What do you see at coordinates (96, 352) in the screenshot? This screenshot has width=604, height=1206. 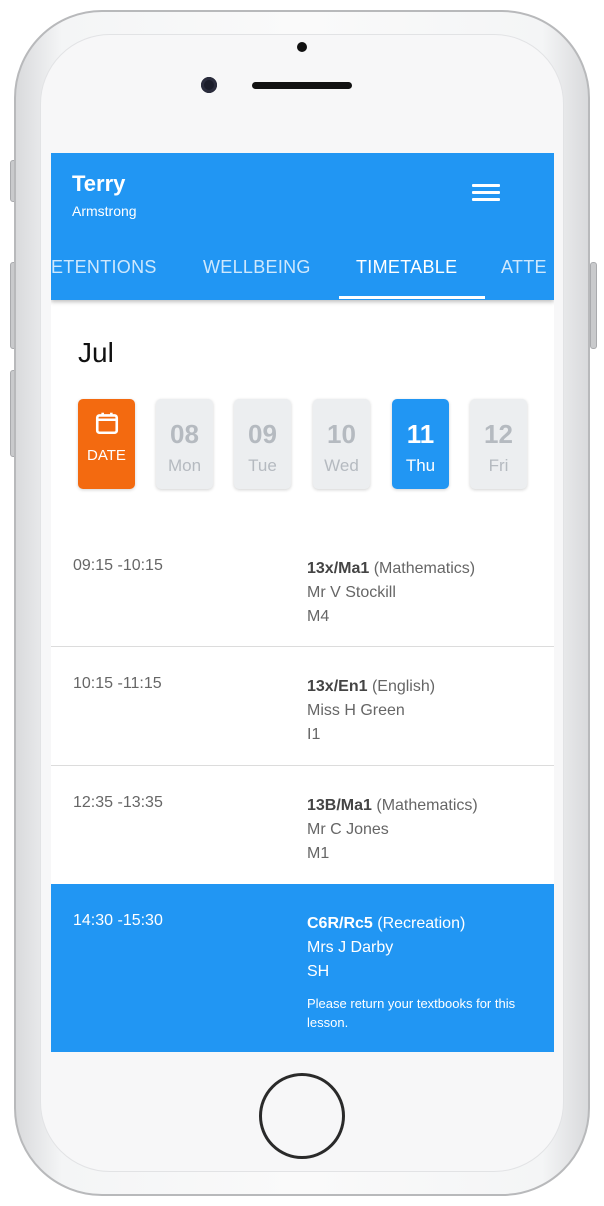 I see `month-label: Jul` at bounding box center [96, 352].